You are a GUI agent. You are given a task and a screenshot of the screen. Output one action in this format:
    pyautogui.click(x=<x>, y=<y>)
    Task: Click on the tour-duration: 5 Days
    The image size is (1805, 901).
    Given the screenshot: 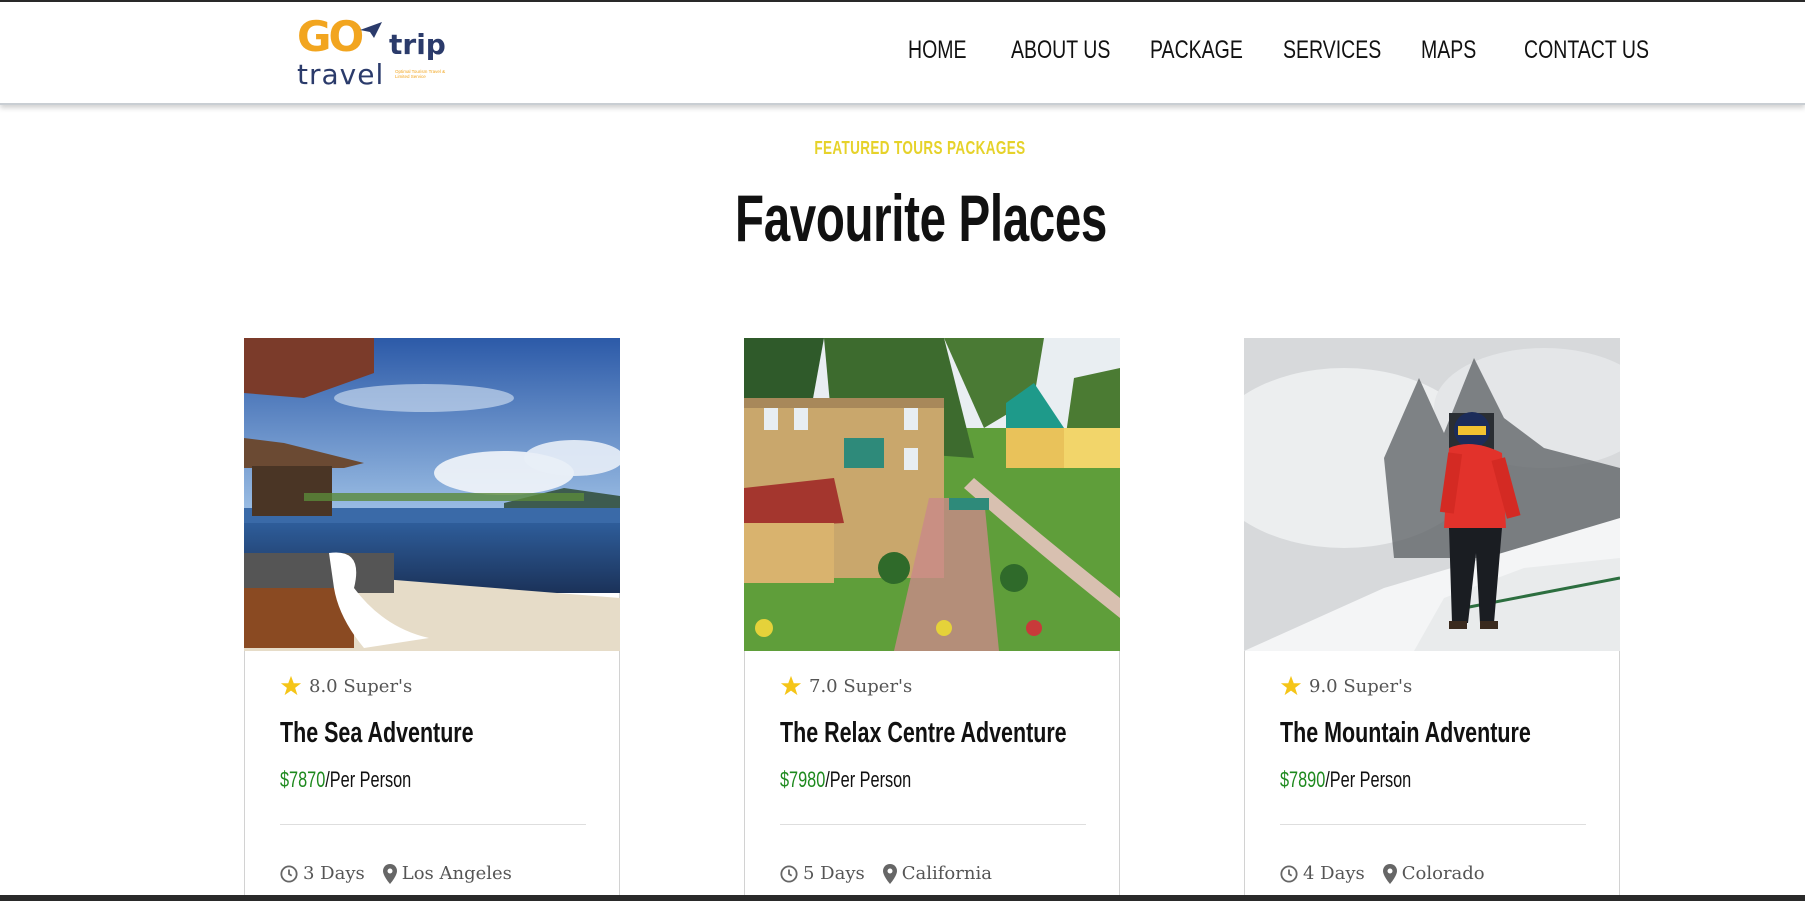 What is the action you would take?
    pyautogui.click(x=834, y=873)
    